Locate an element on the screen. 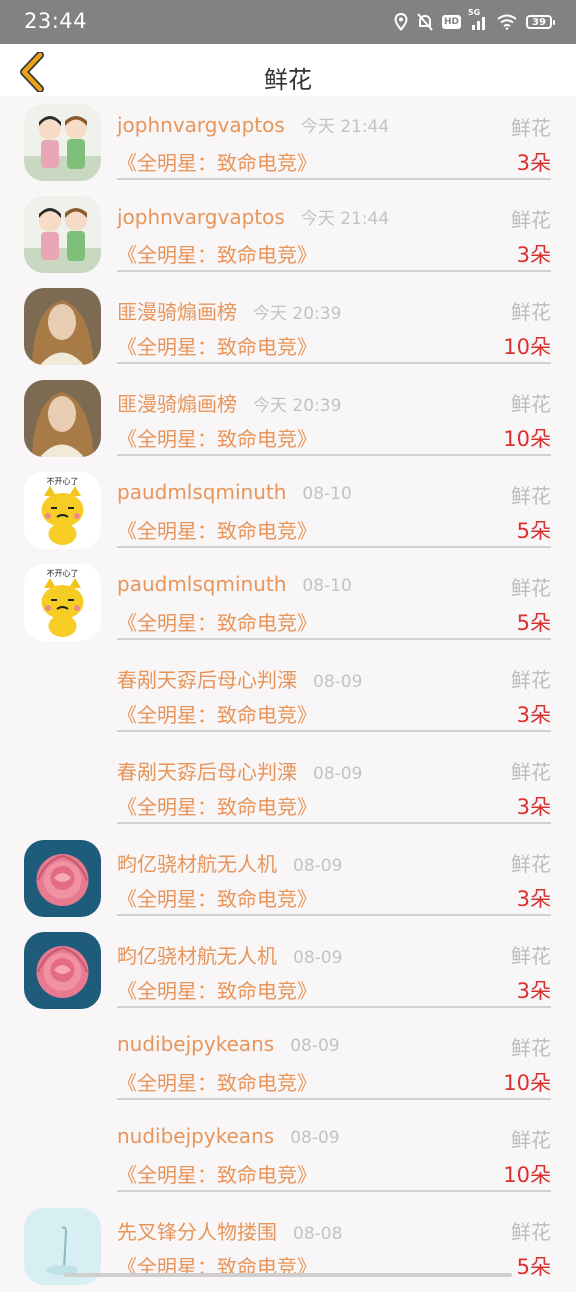  home-indicator is located at coordinates (288, 1275).